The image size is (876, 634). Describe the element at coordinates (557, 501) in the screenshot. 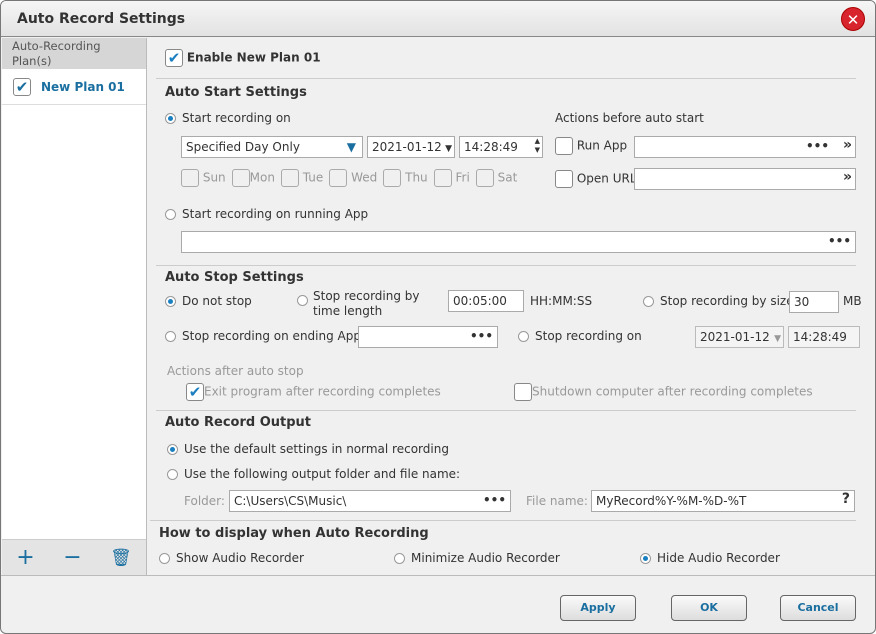

I see `file-name-label: File name:` at that location.